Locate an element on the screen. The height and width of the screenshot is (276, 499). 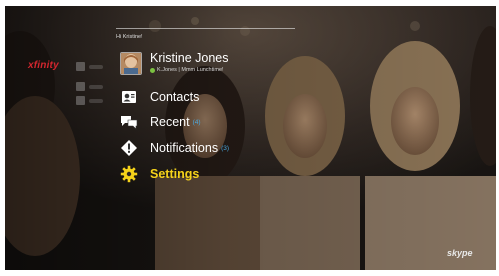
status-message: K.Jones | Mmm Lunchtime! is located at coordinates (190, 70).